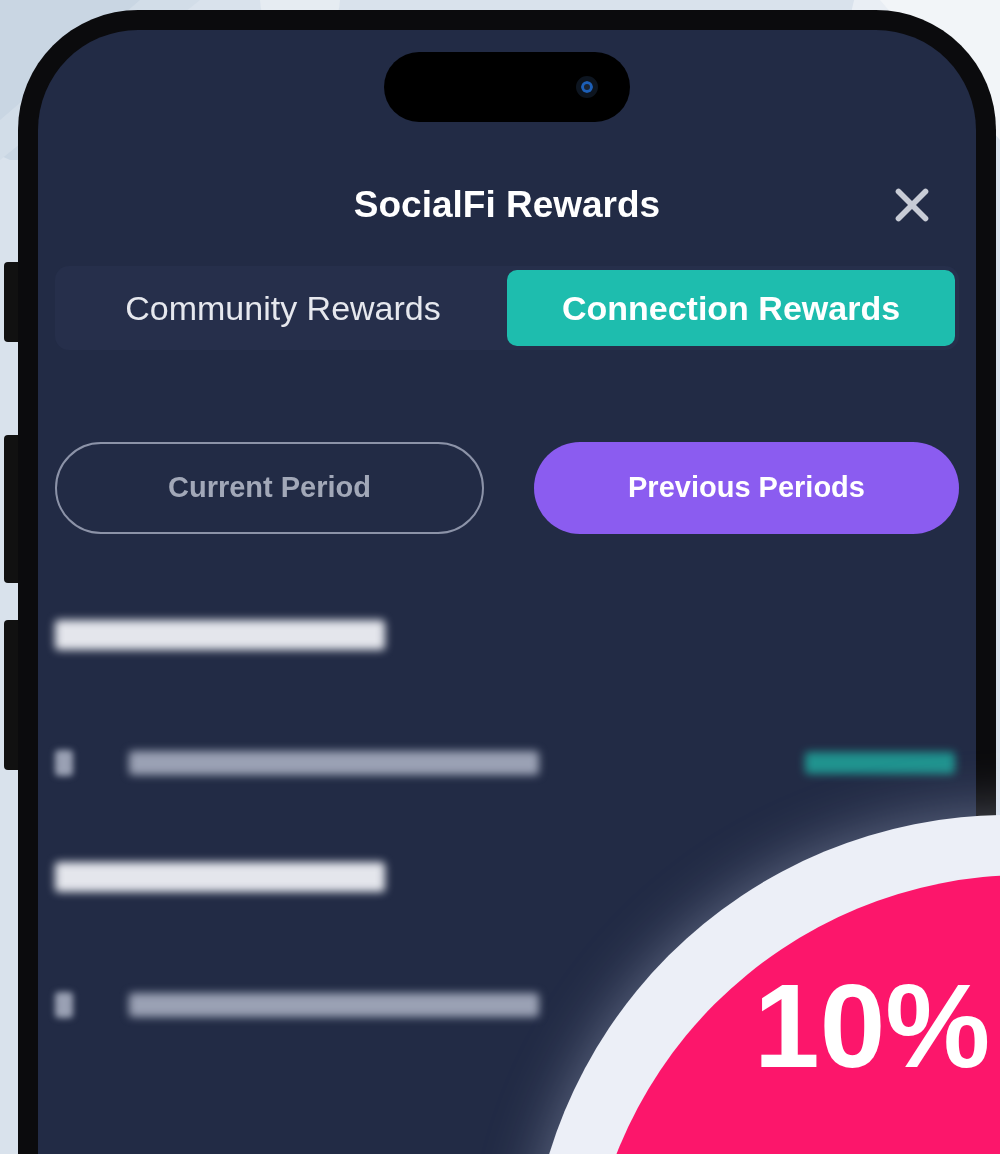 This screenshot has height=1154, width=1000. I want to click on tab: Community Rewards, so click(283, 308).